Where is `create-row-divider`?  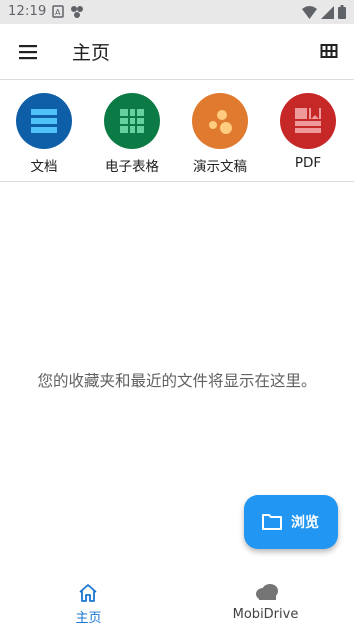 create-row-divider is located at coordinates (177, 181).